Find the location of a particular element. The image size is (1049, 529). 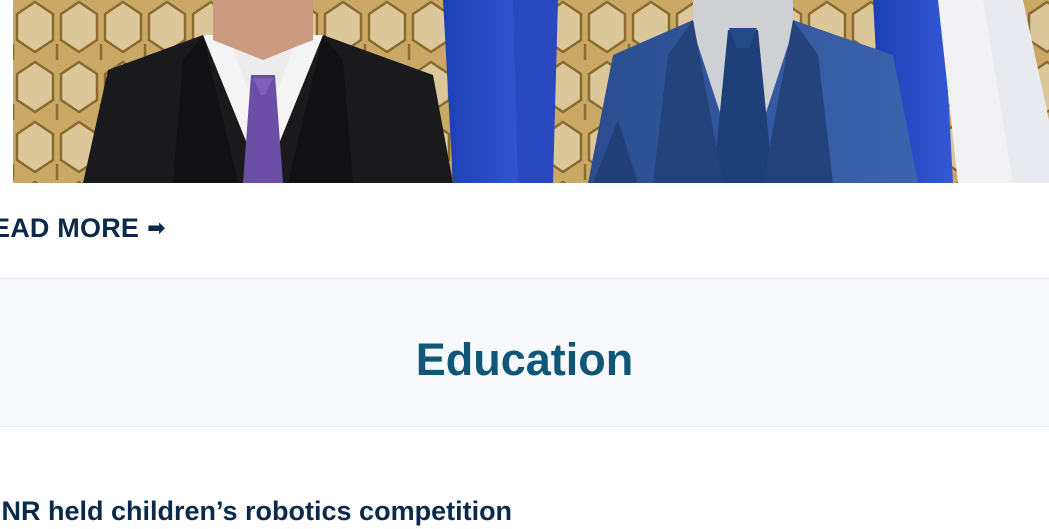

section-title: Education is located at coordinates (524, 359).